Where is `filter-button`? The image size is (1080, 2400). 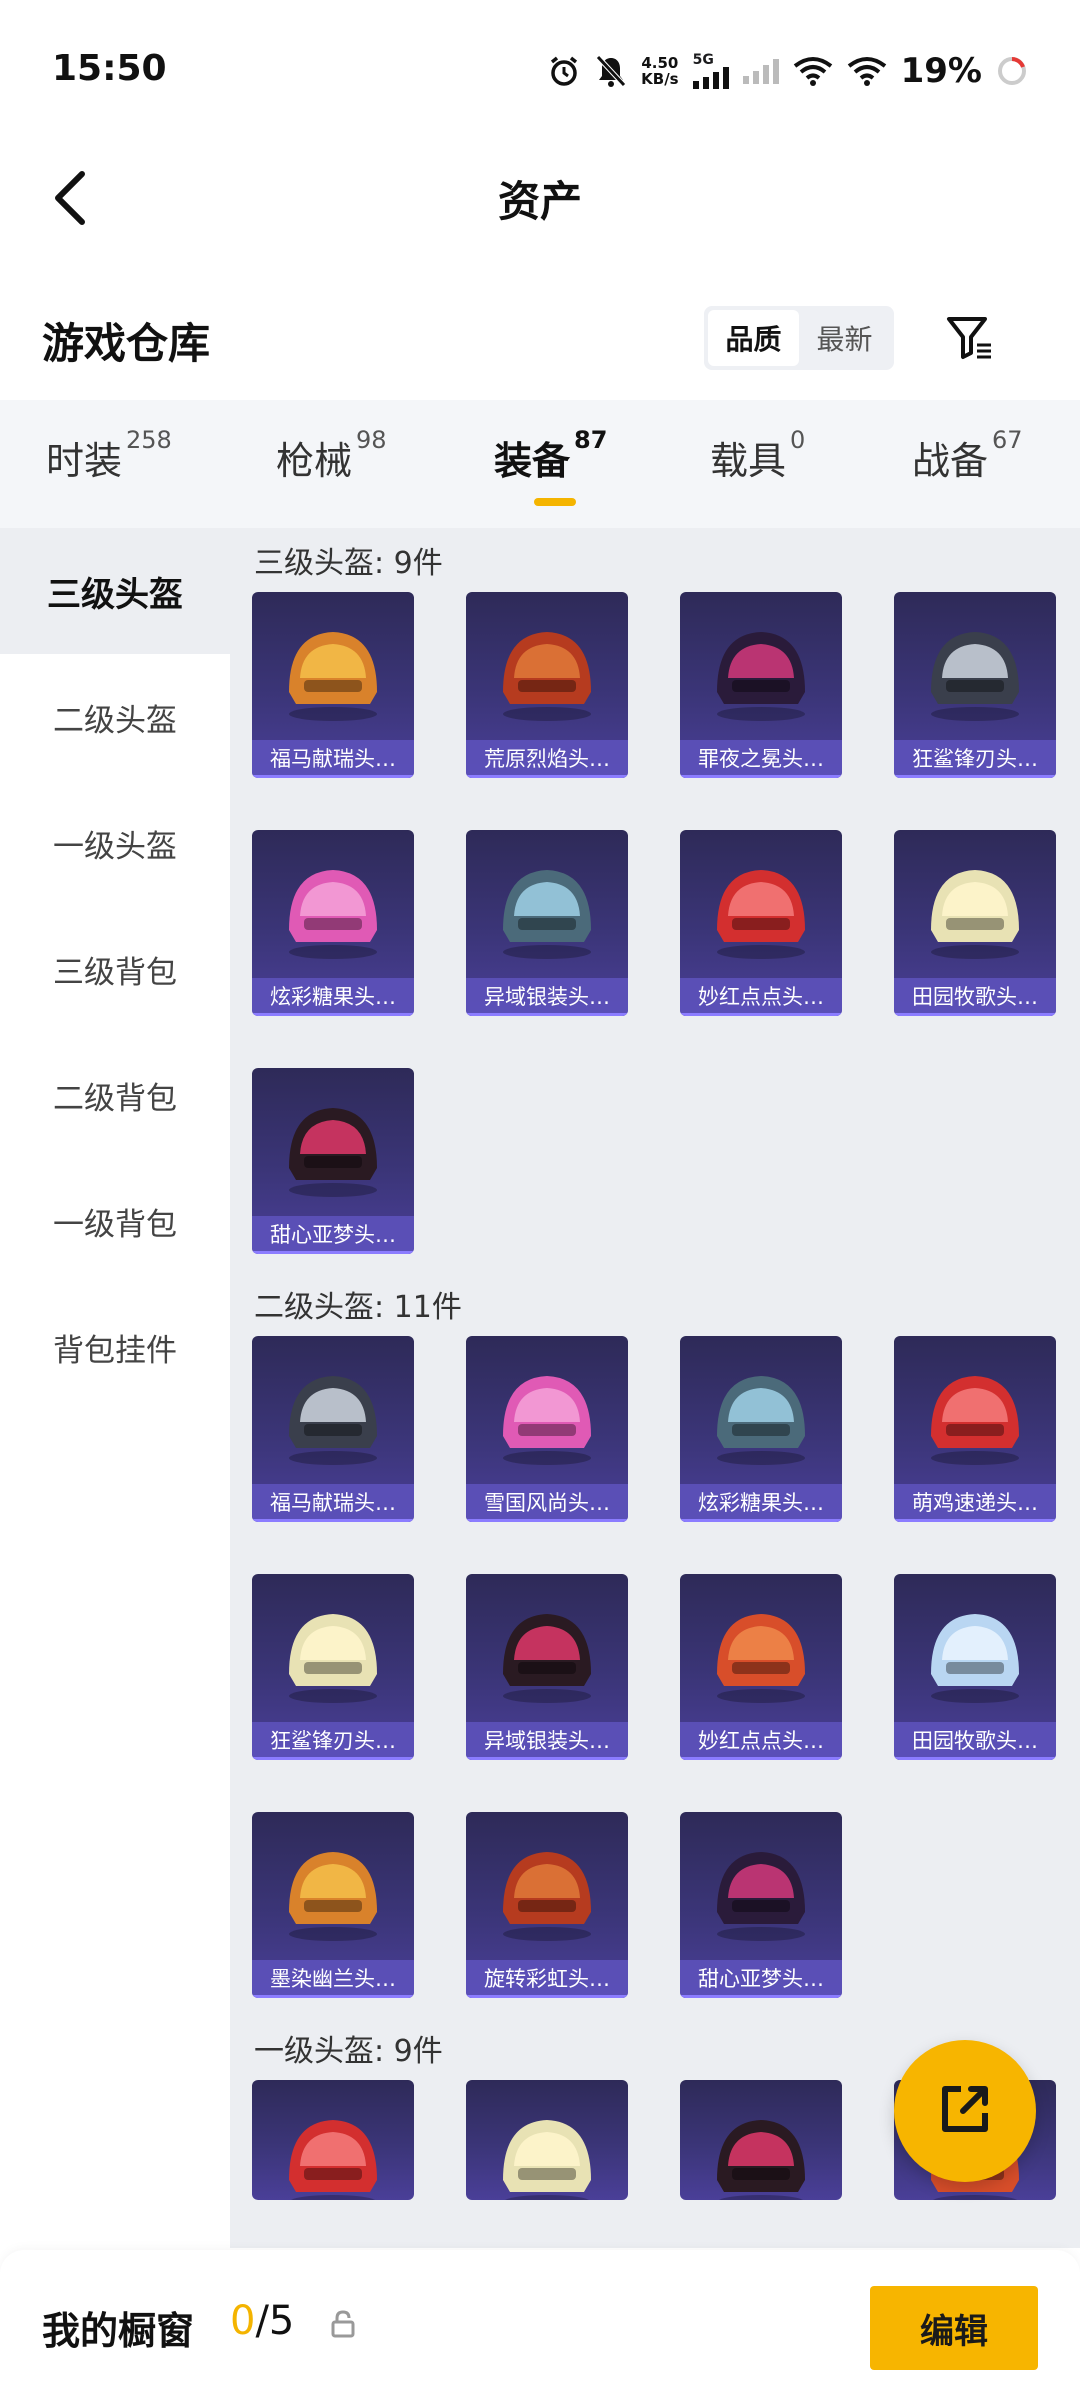
filter-button is located at coordinates (970, 340).